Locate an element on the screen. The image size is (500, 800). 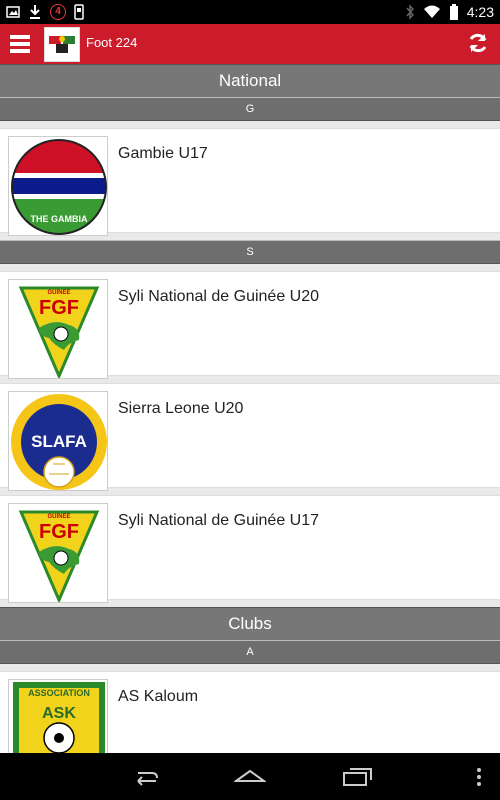
overflow-menu-icon is located at coordinates (479, 777).